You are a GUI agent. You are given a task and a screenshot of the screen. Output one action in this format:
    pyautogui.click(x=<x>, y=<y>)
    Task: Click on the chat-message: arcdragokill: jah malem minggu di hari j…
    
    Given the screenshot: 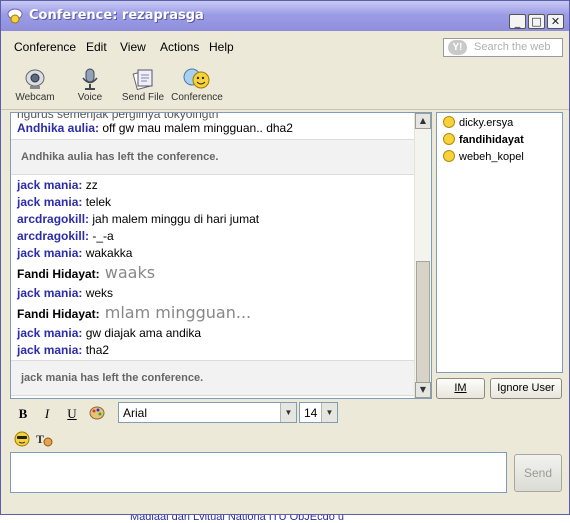 What is the action you would take?
    pyautogui.click(x=138, y=219)
    